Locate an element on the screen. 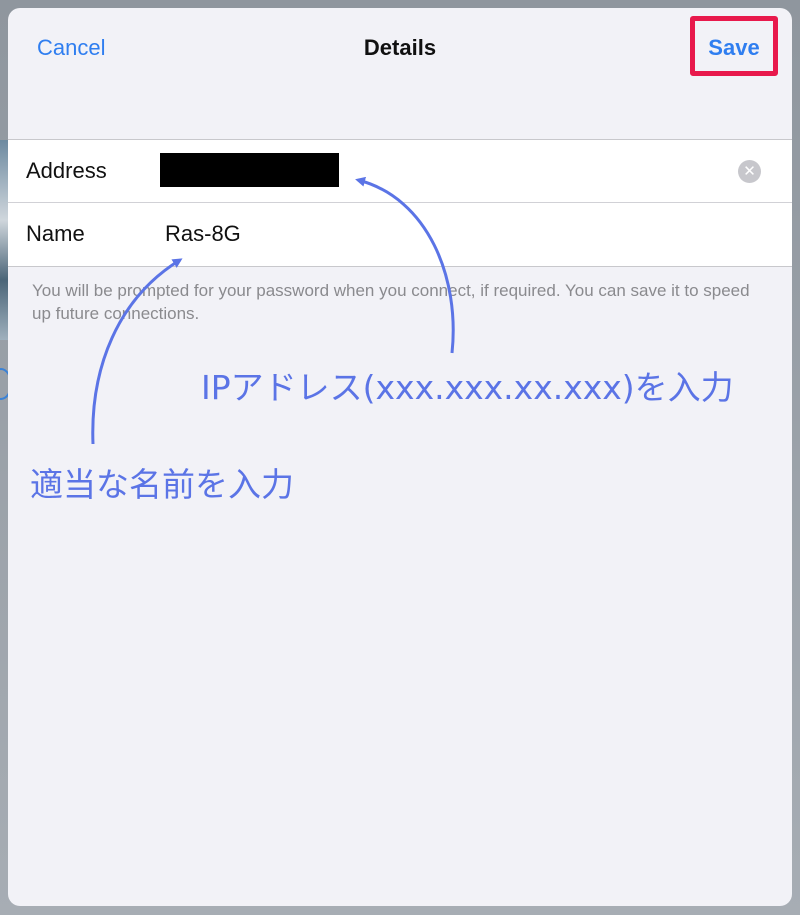 The width and height of the screenshot is (800, 915). server-details-form: Address ✕ Name Ras-8G is located at coordinates (400, 203).